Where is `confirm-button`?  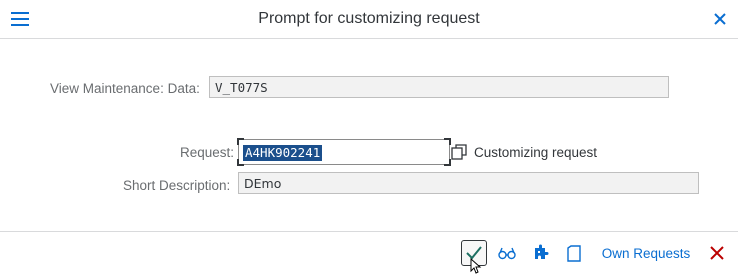
confirm-button is located at coordinates (474, 253).